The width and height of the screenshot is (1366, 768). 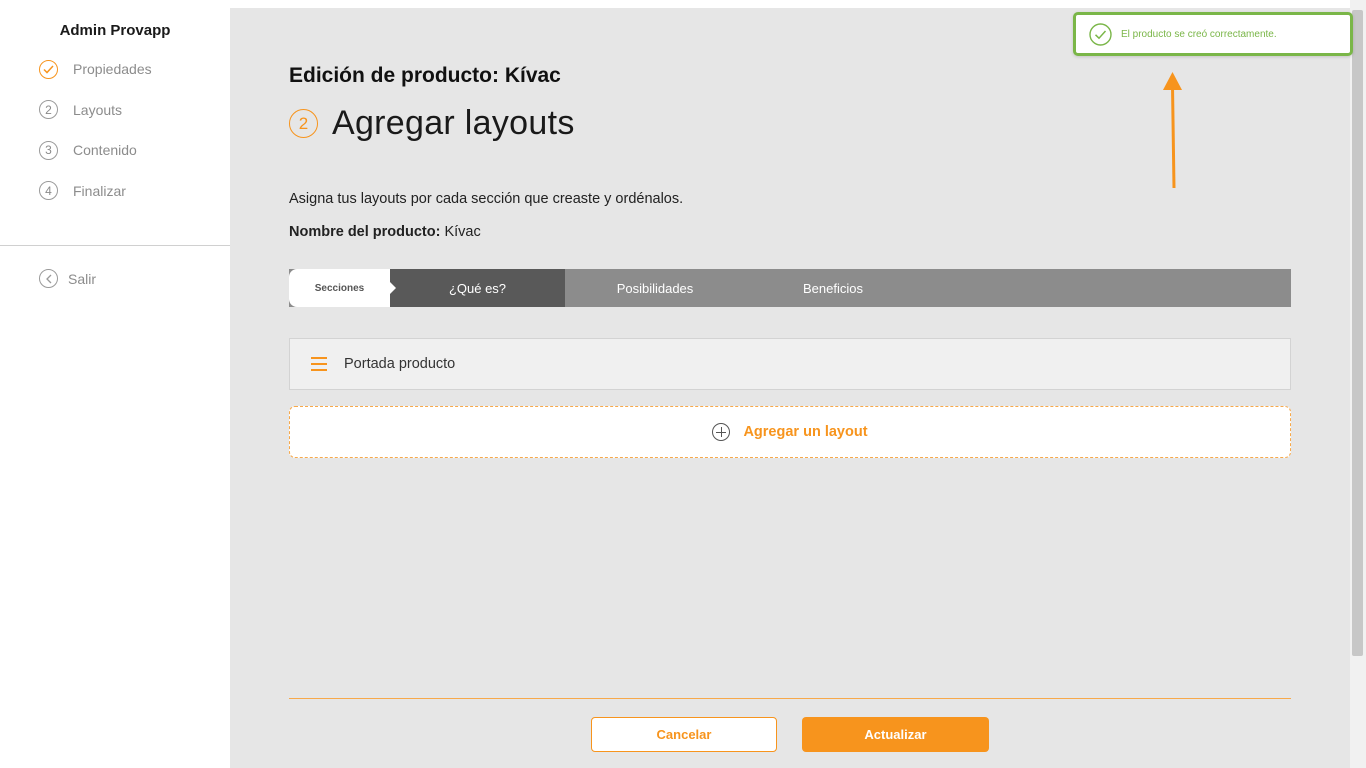 What do you see at coordinates (462, 232) in the screenshot?
I see `product-name-value: Kívac` at bounding box center [462, 232].